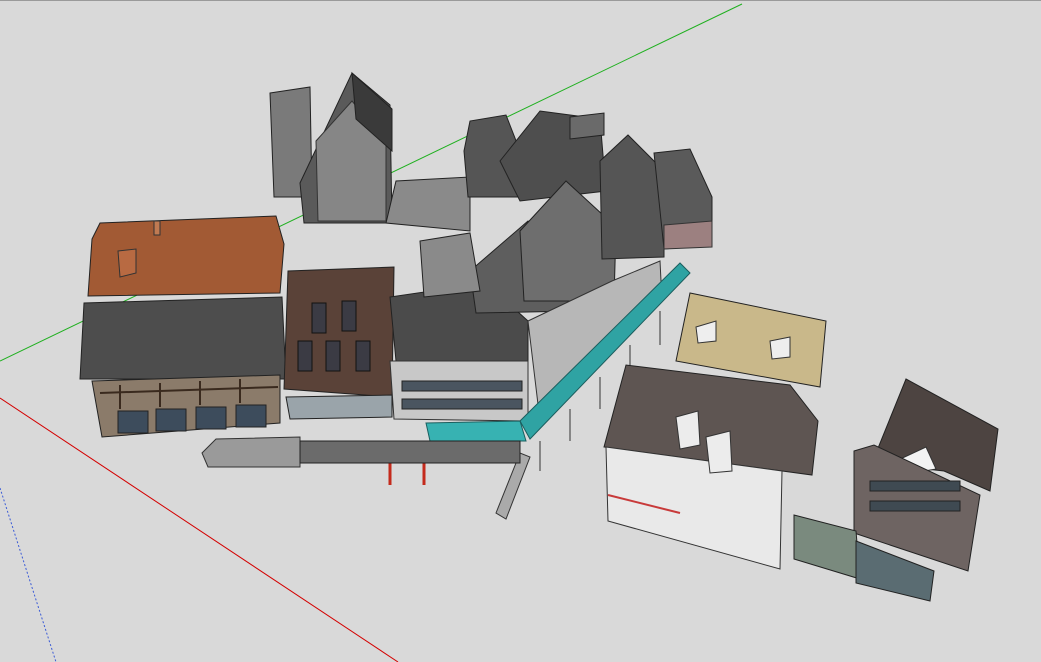  I want to click on half-timbered-building, so click(183, 367).